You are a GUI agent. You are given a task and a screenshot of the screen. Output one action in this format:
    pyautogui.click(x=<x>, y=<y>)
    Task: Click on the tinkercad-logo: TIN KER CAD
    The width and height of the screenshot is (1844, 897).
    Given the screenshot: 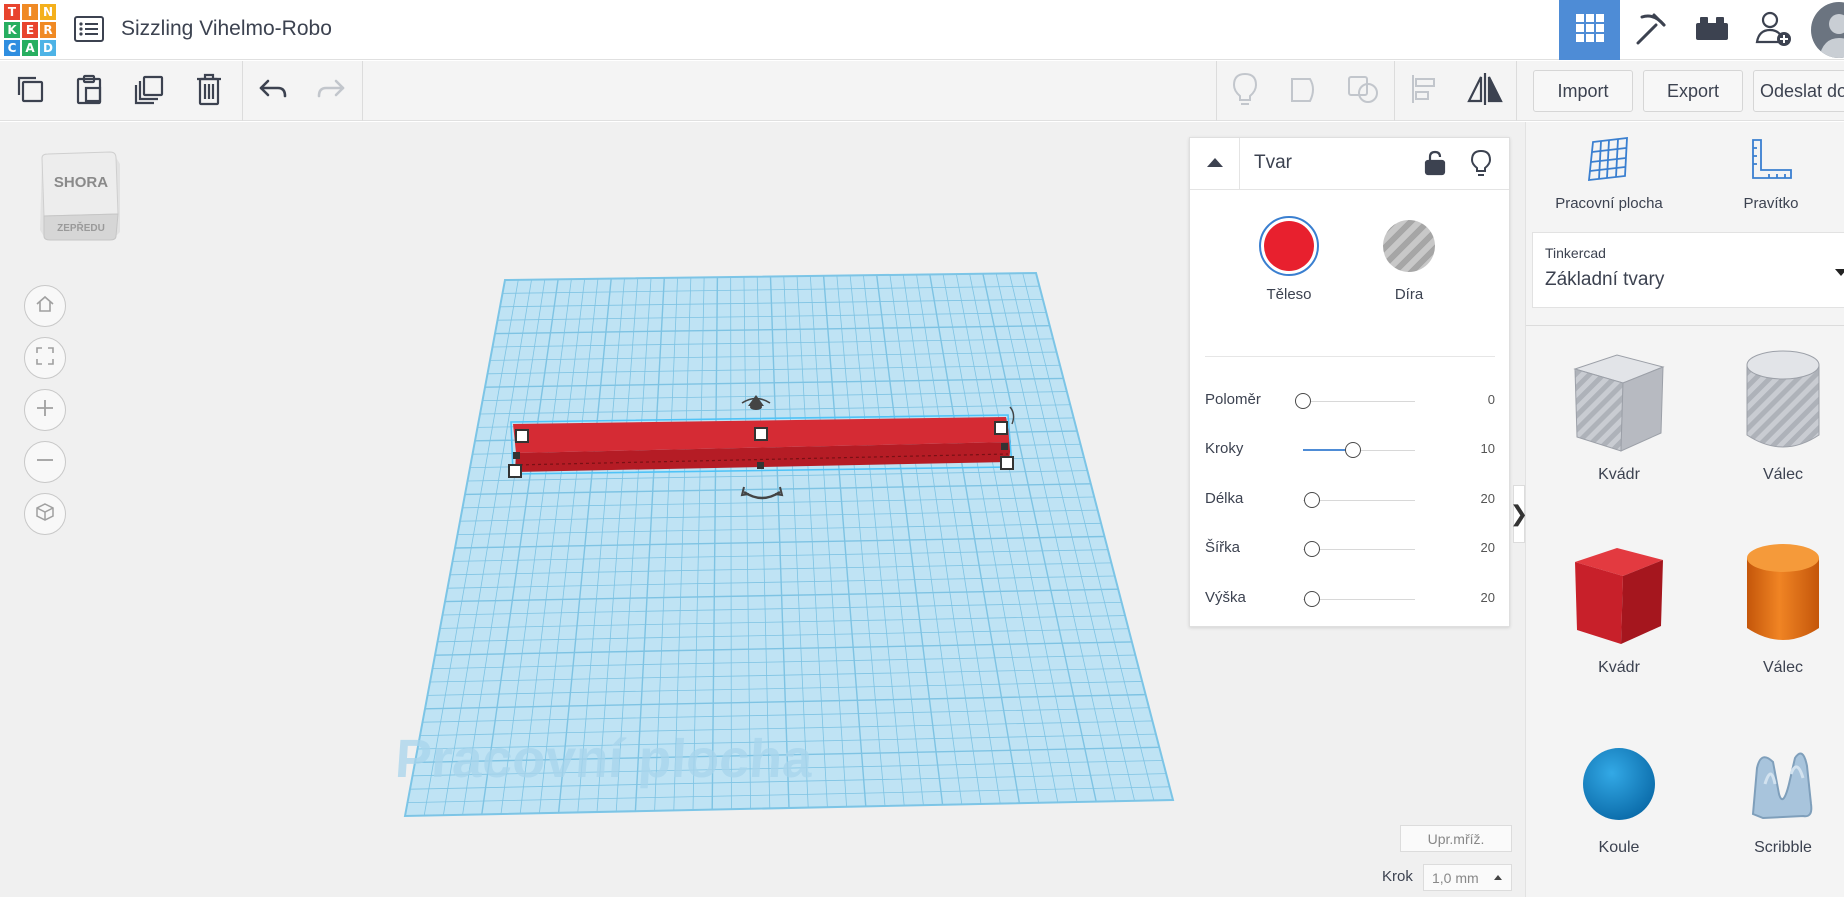 What is the action you would take?
    pyautogui.click(x=30, y=30)
    